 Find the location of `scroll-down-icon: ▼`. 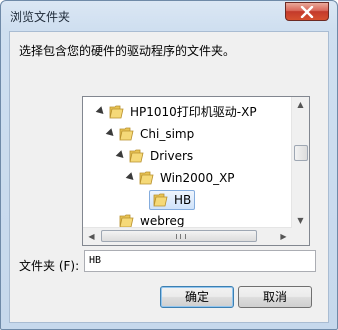

scroll-down-icon: ▼ is located at coordinates (300, 220).